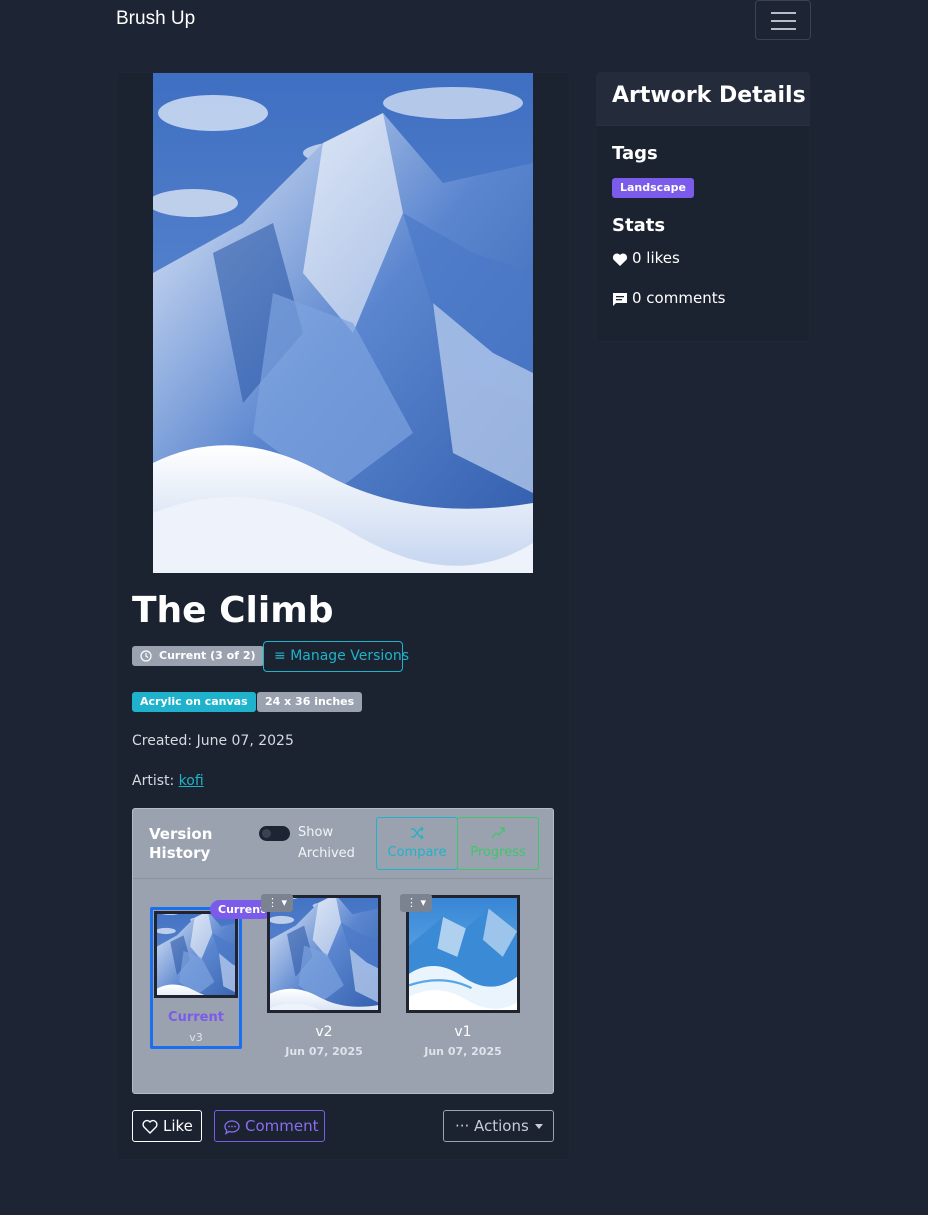  Describe the element at coordinates (181, 843) in the screenshot. I see `version-history-title: Version History` at that location.